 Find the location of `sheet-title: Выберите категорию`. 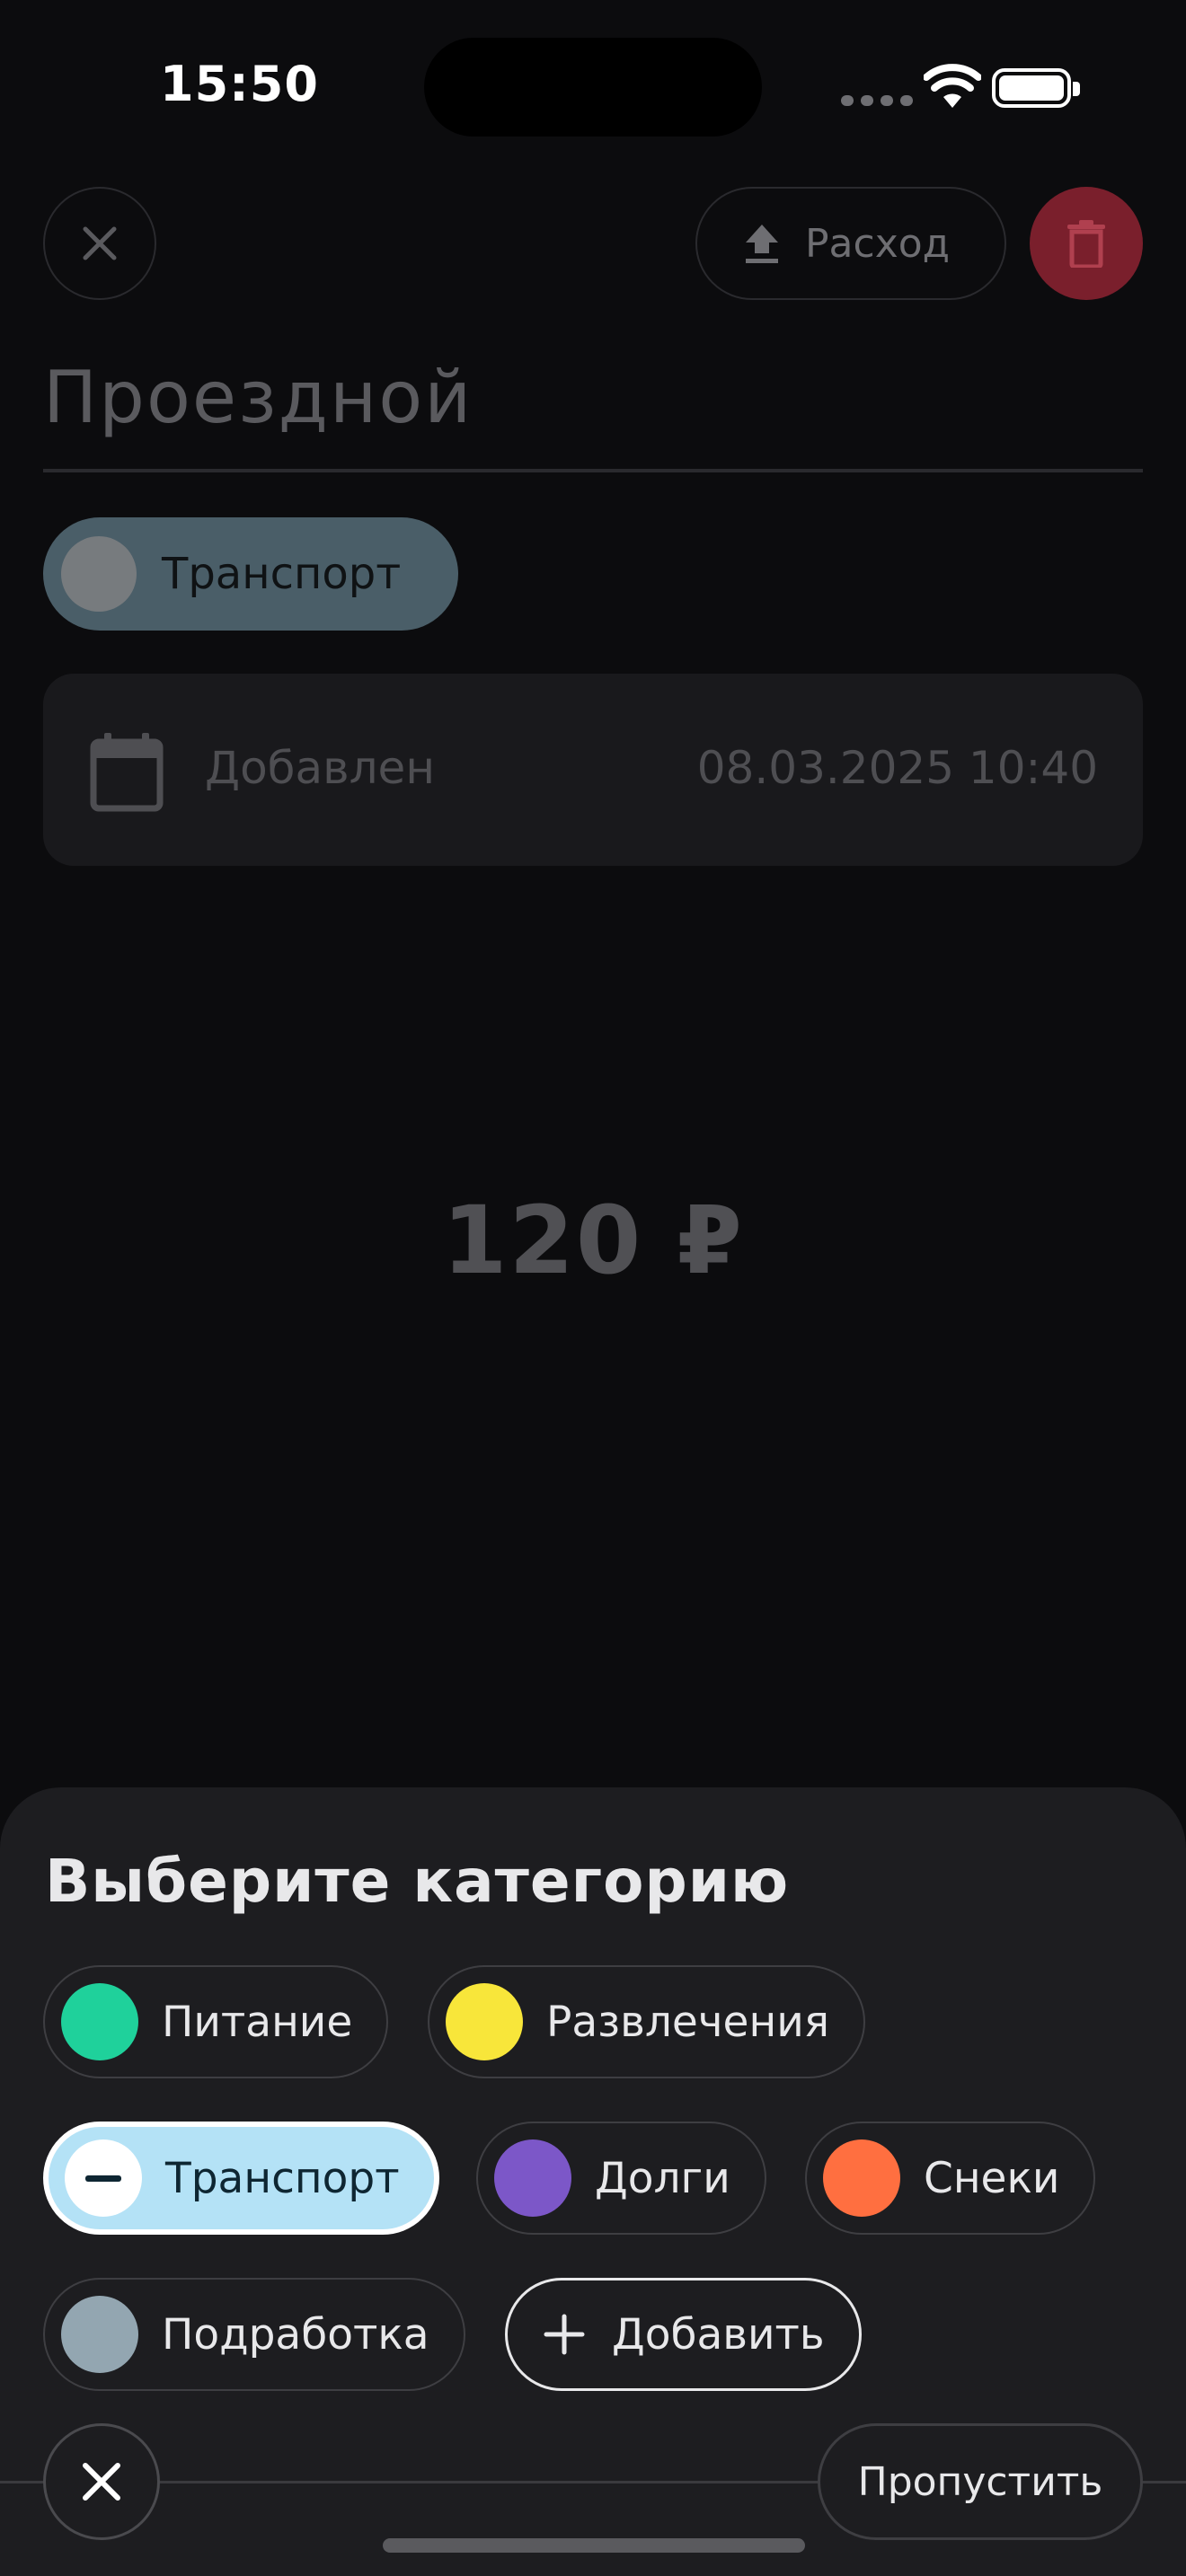

sheet-title: Выберите категорию is located at coordinates (417, 1881).